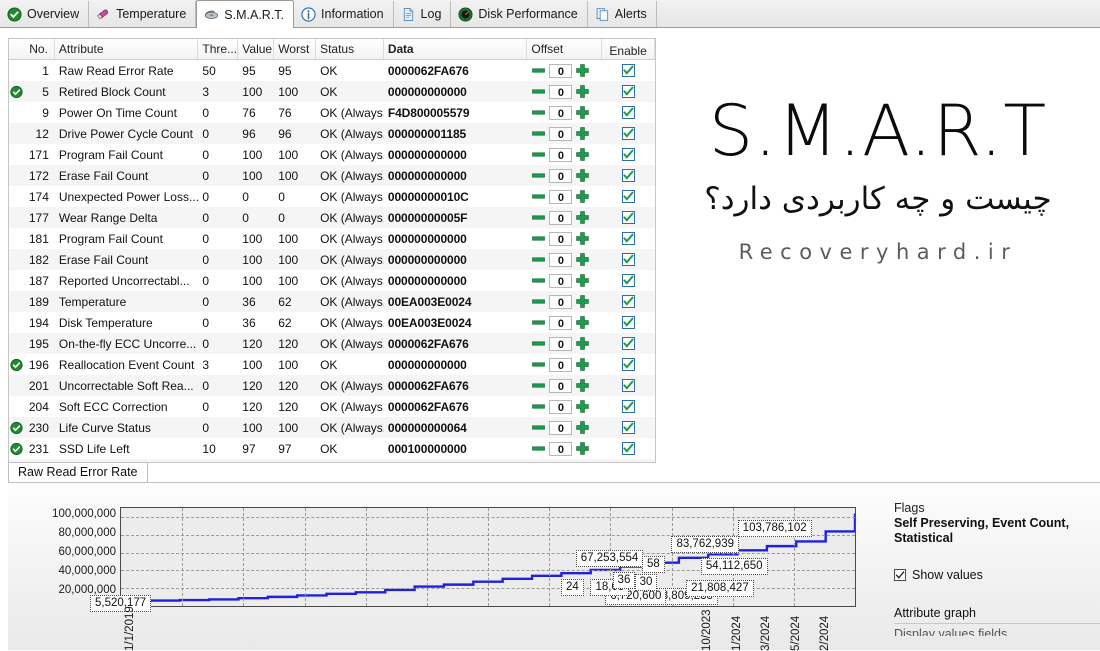 The height and width of the screenshot is (651, 1100). I want to click on checkbox-box, so click(900, 575).